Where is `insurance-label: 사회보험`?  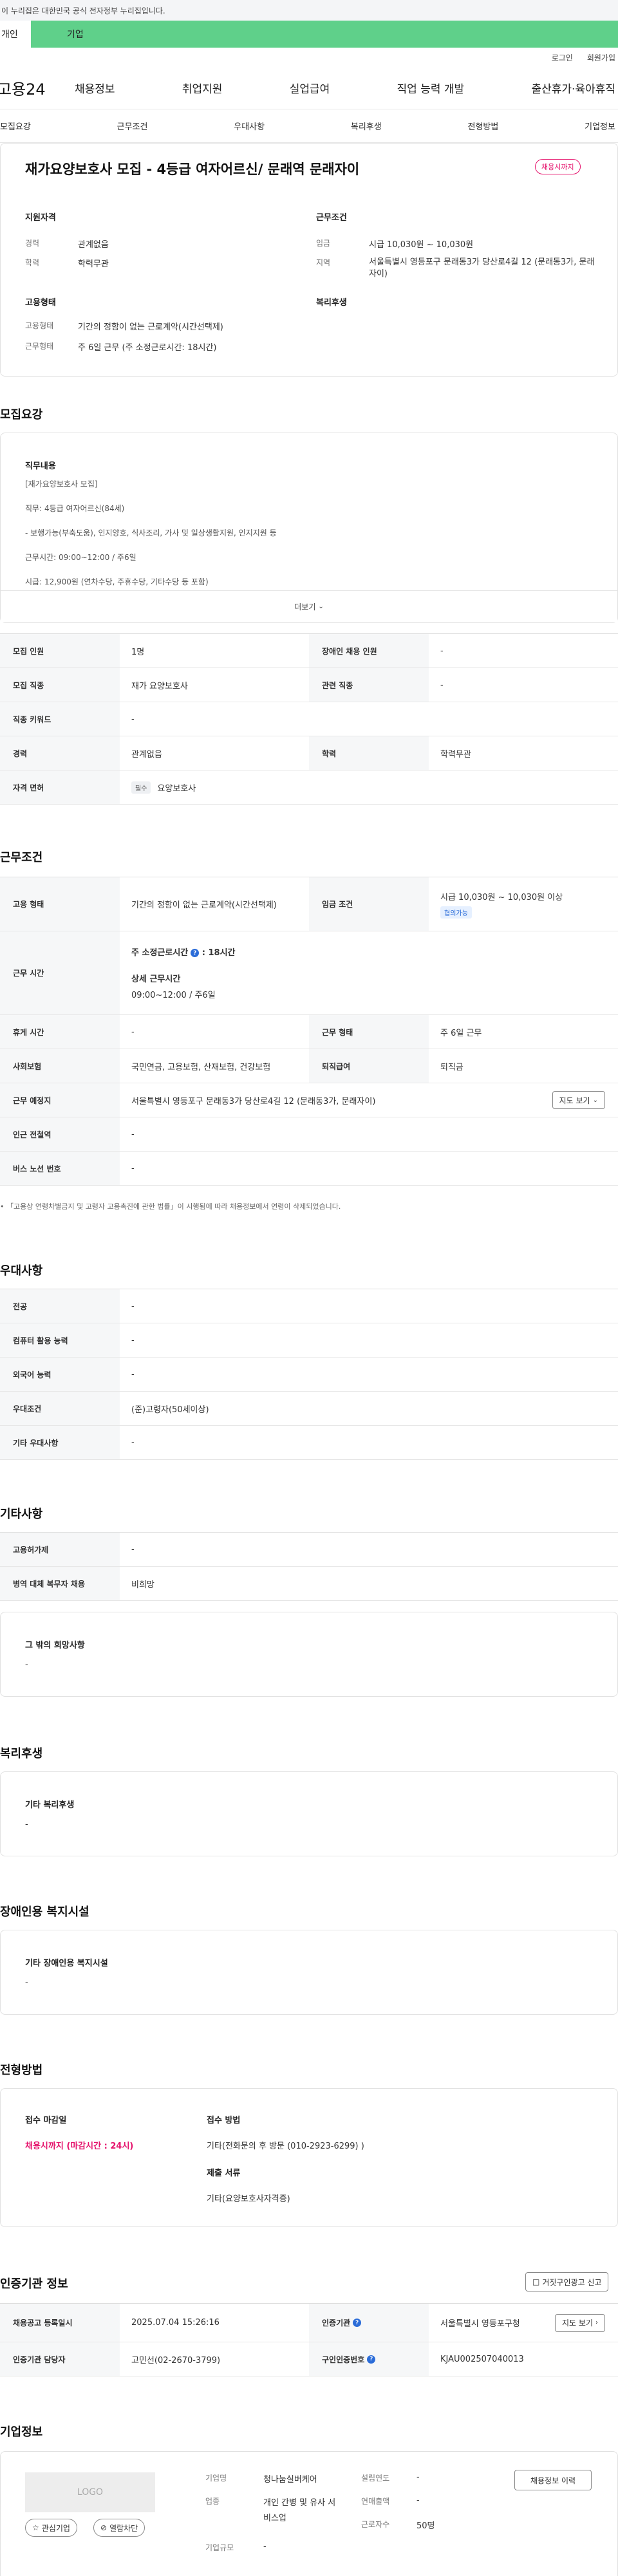
insurance-label: 사회보험 is located at coordinates (60, 1066).